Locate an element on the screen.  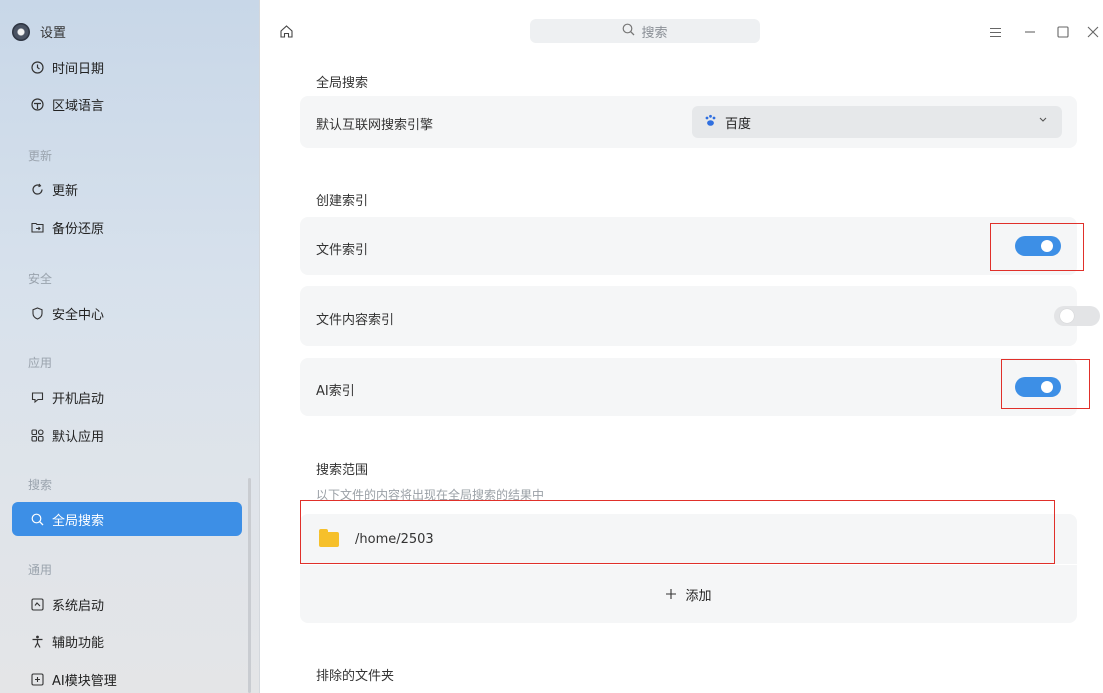
sidebar-item-autostart: 开机启动 is located at coordinates (127, 397).